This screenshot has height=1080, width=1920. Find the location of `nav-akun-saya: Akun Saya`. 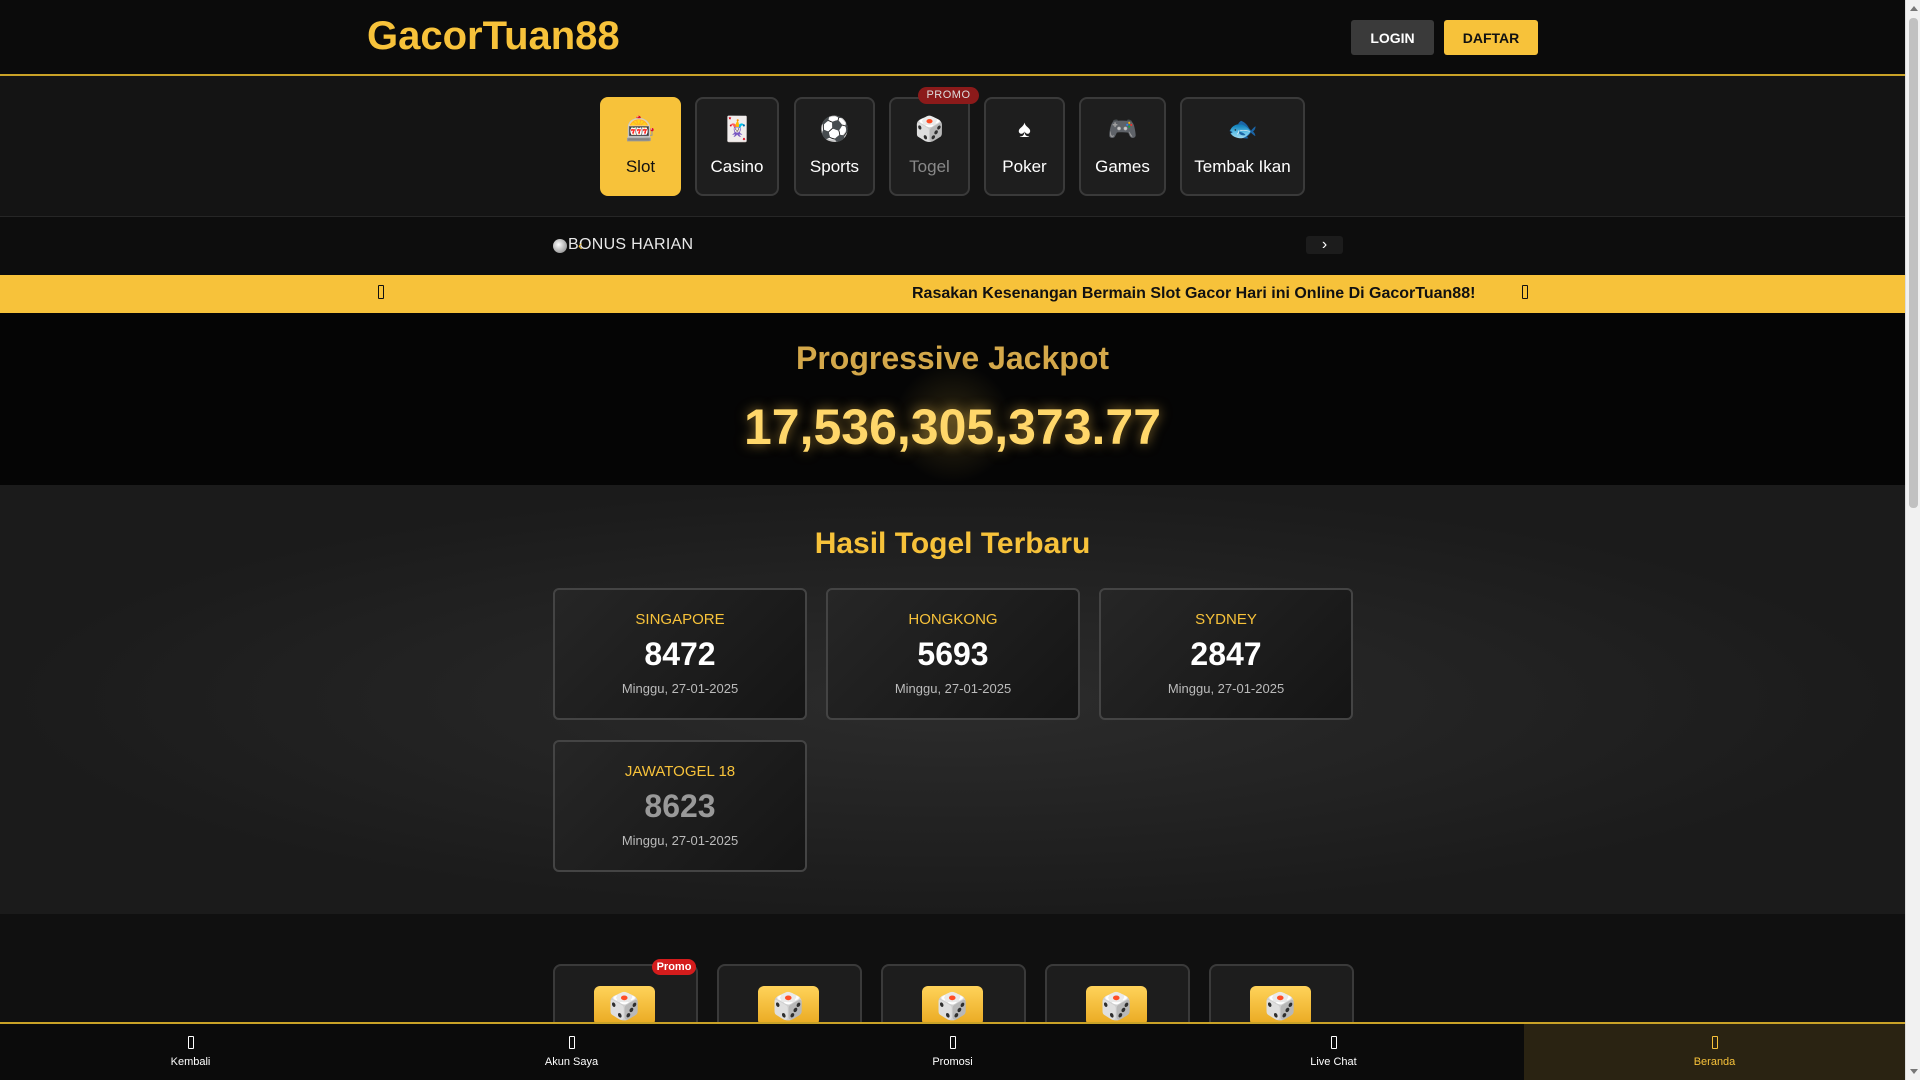

nav-akun-saya: Akun Saya is located at coordinates (571, 1052).